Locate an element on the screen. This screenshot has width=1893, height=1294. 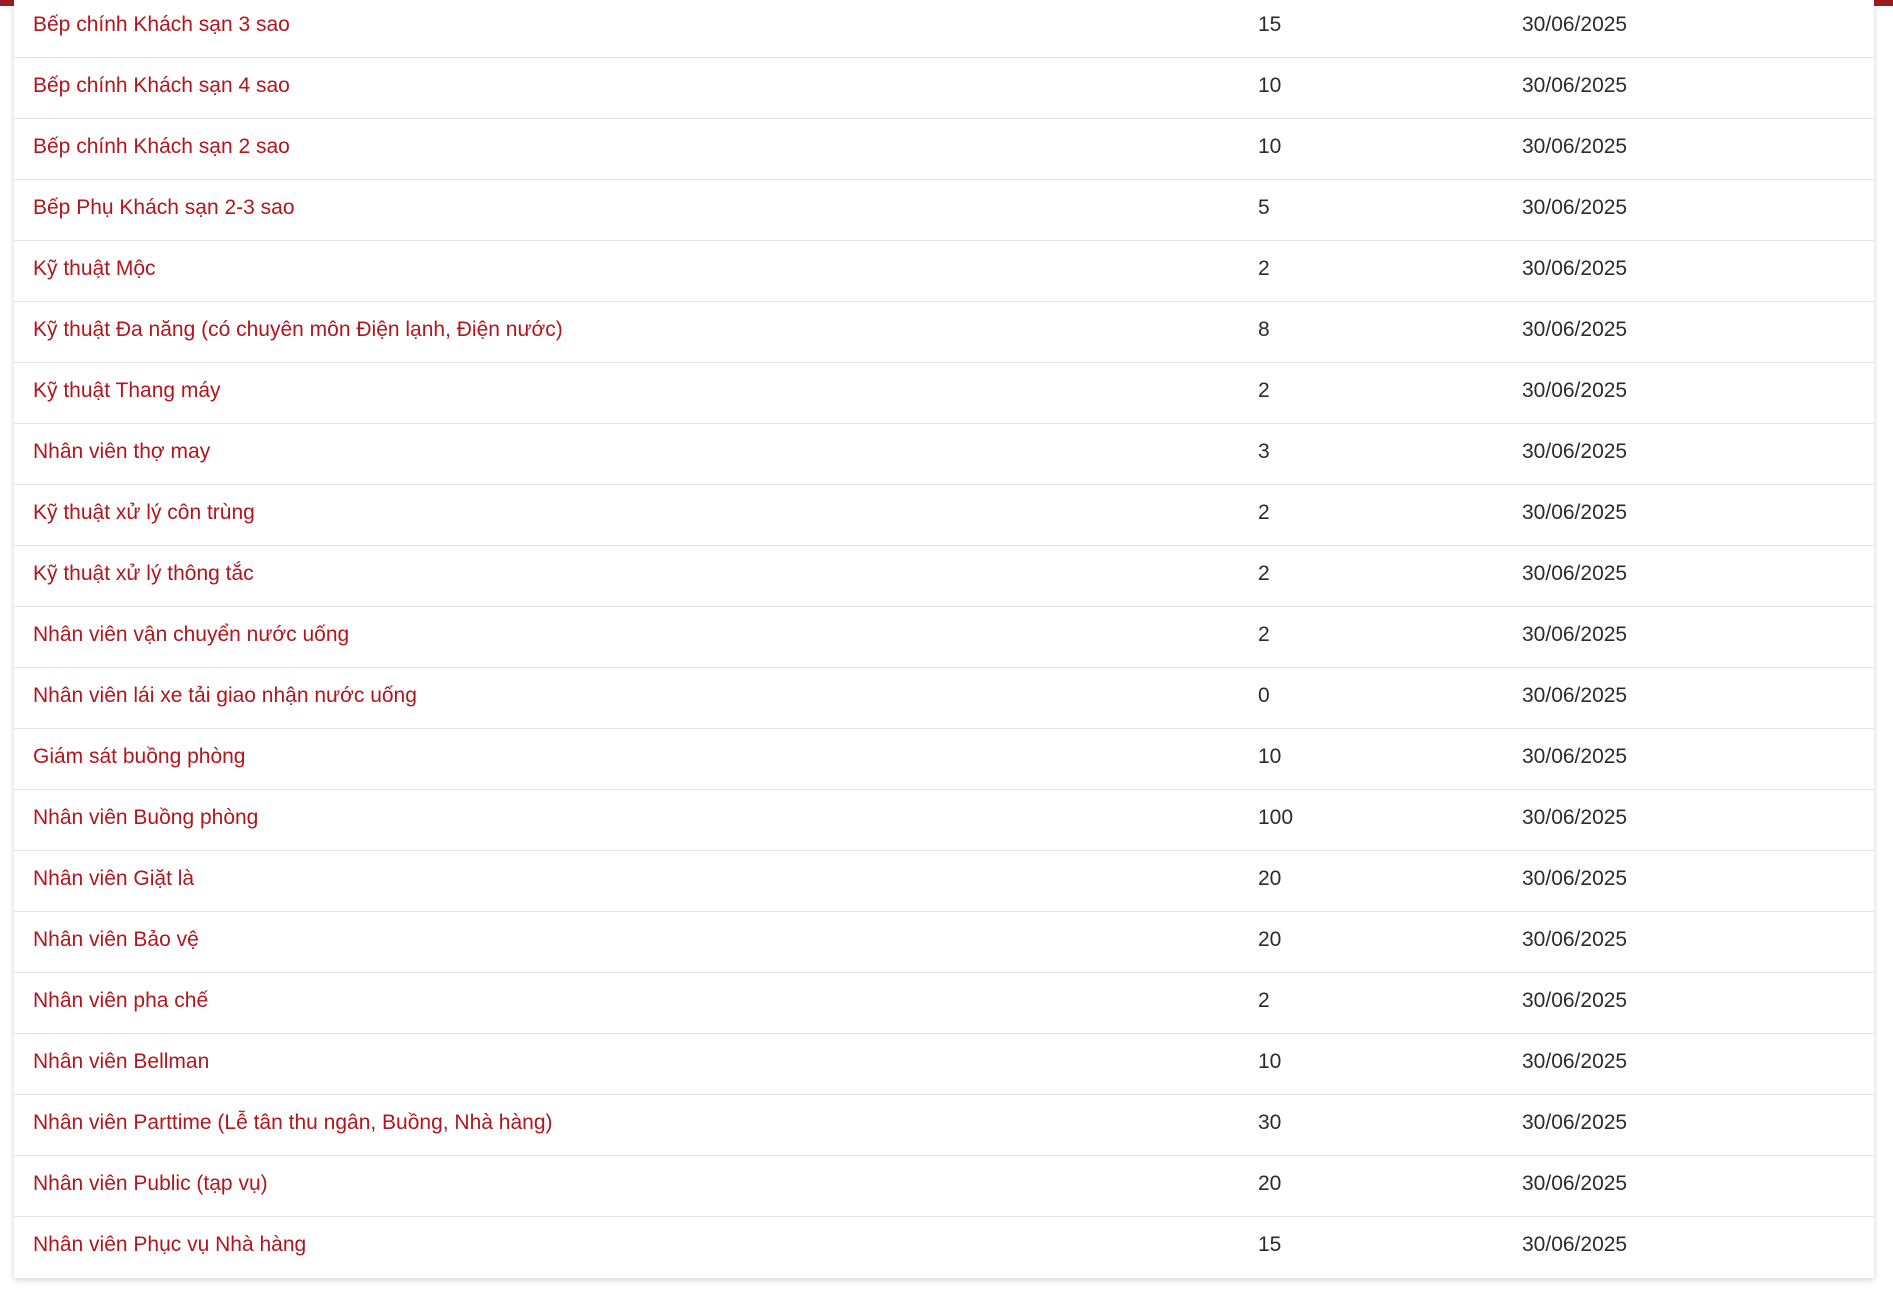
job-quantity: 0 is located at coordinates (1264, 695).